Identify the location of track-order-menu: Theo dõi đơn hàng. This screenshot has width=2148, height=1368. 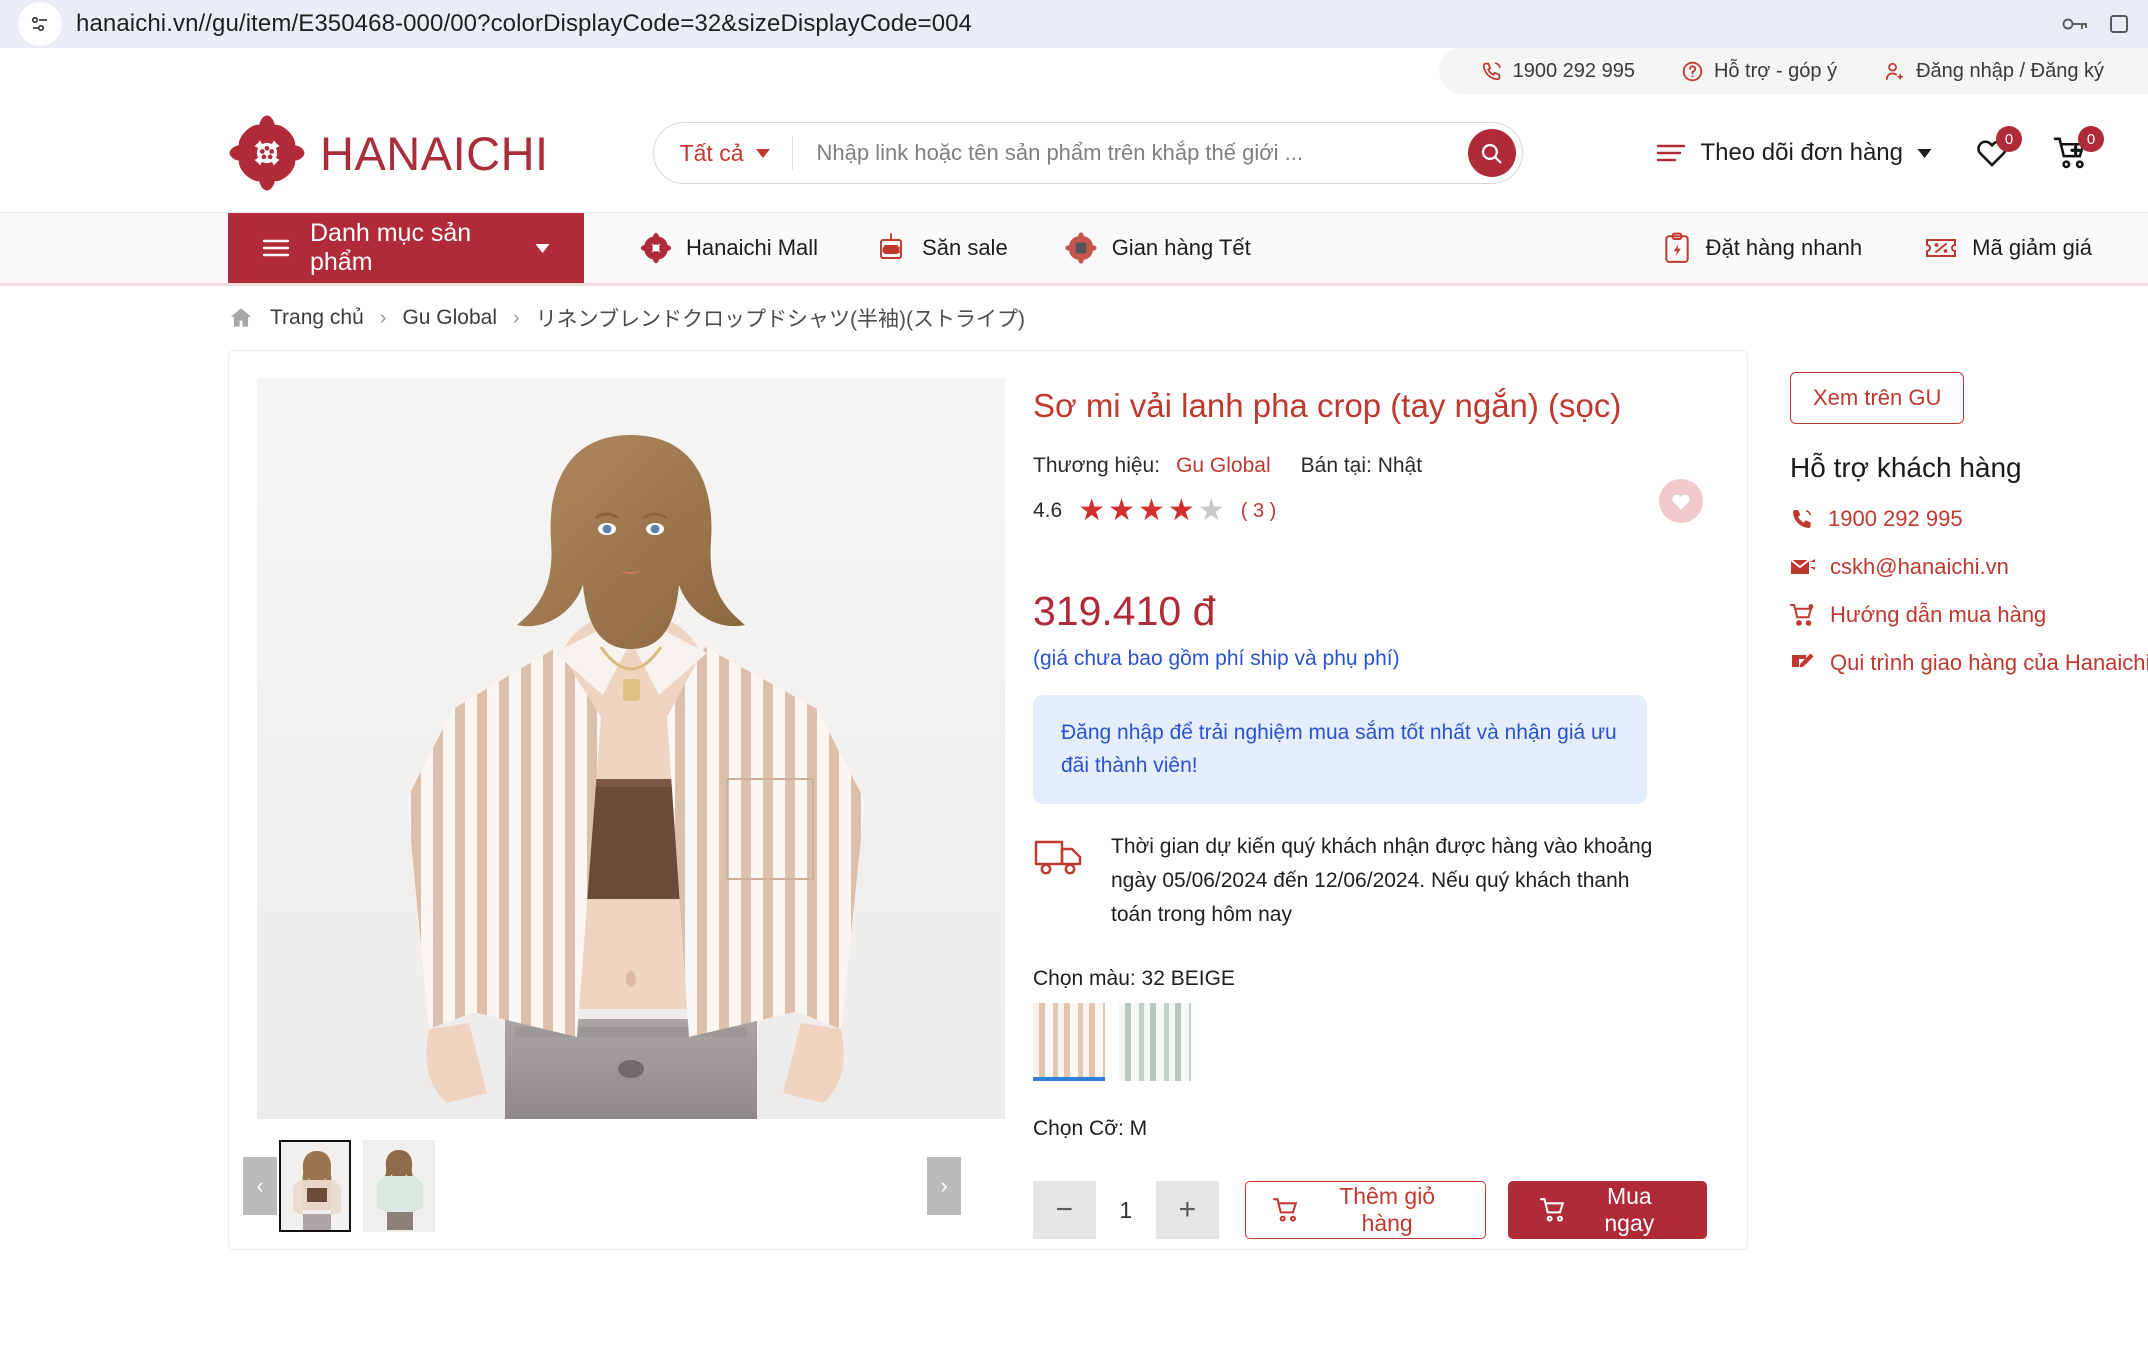
(1794, 153).